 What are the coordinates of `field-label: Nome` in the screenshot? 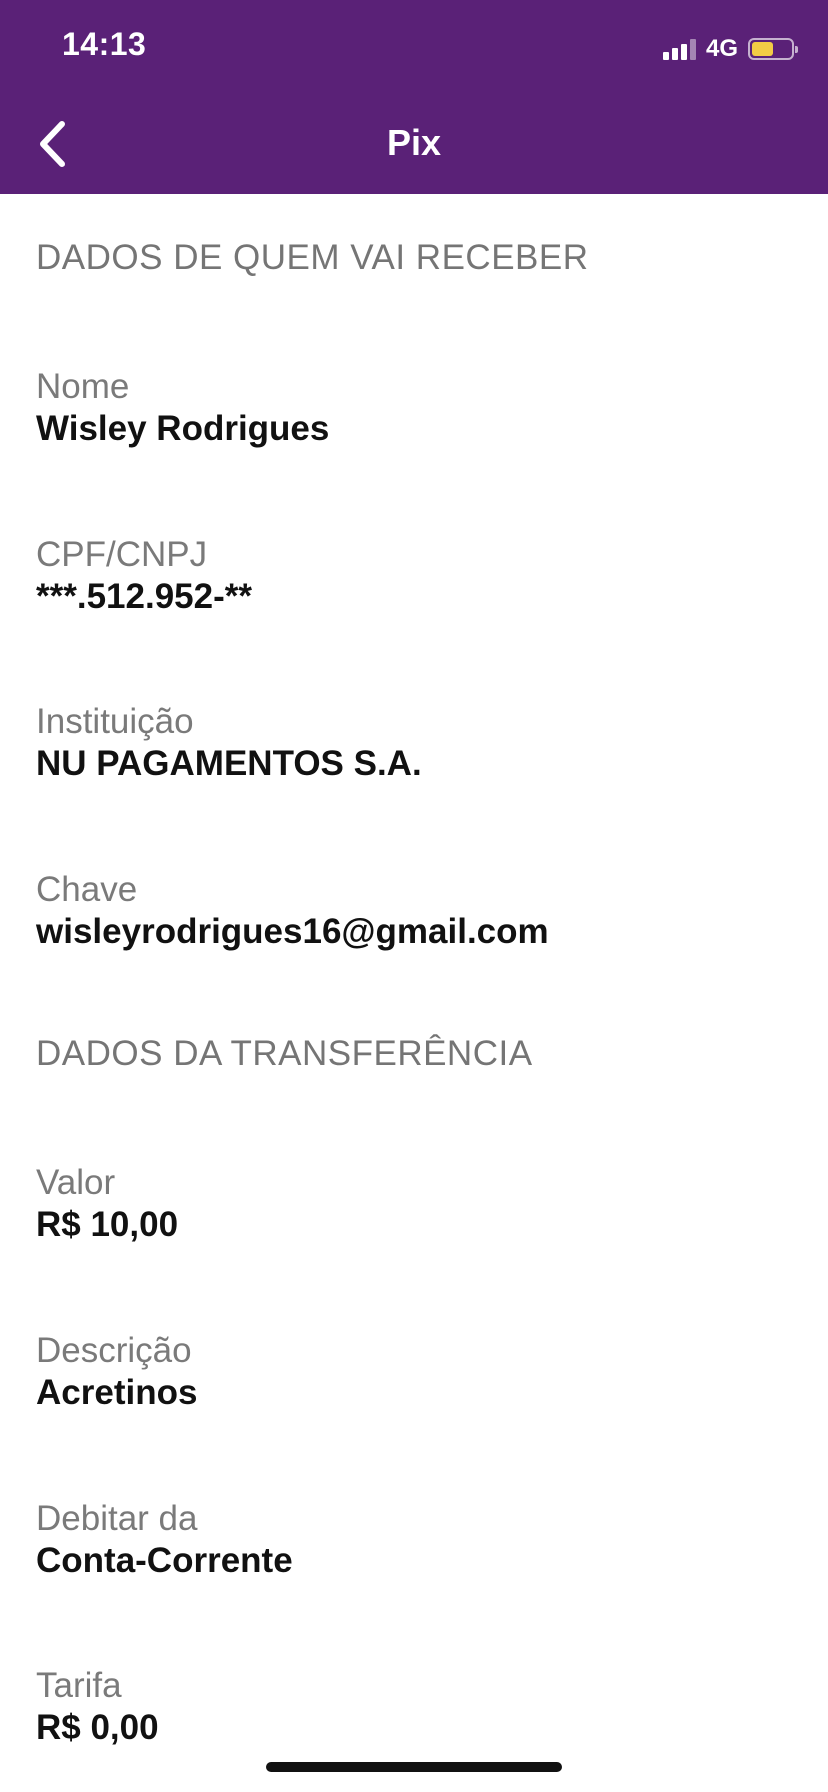 It's located at (83, 386).